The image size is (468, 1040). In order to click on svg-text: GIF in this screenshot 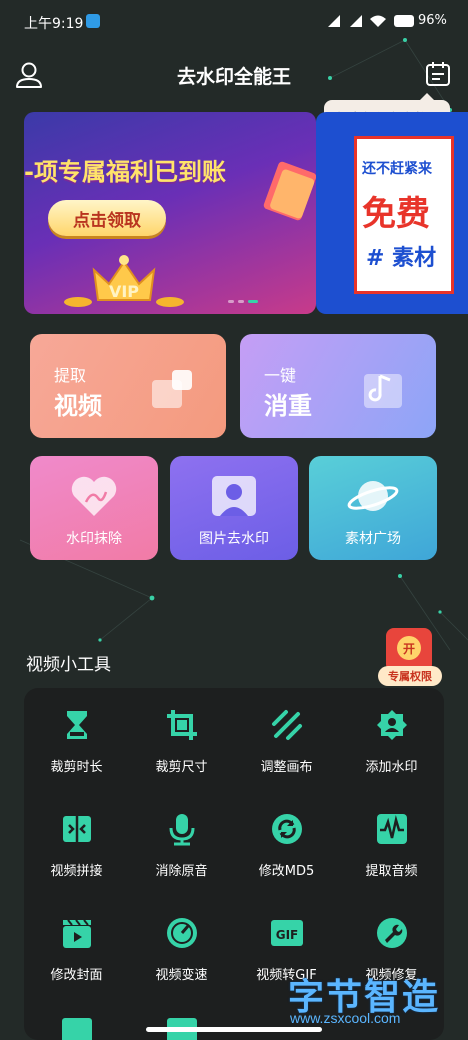, I will do `click(287, 935)`.